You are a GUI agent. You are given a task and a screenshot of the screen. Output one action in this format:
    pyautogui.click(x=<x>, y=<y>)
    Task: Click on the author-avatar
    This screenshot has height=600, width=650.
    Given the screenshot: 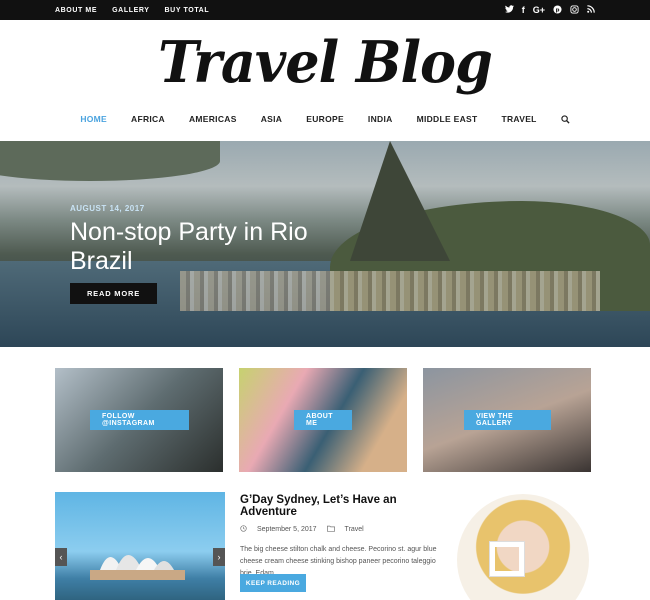 What is the action you would take?
    pyautogui.click(x=522, y=547)
    